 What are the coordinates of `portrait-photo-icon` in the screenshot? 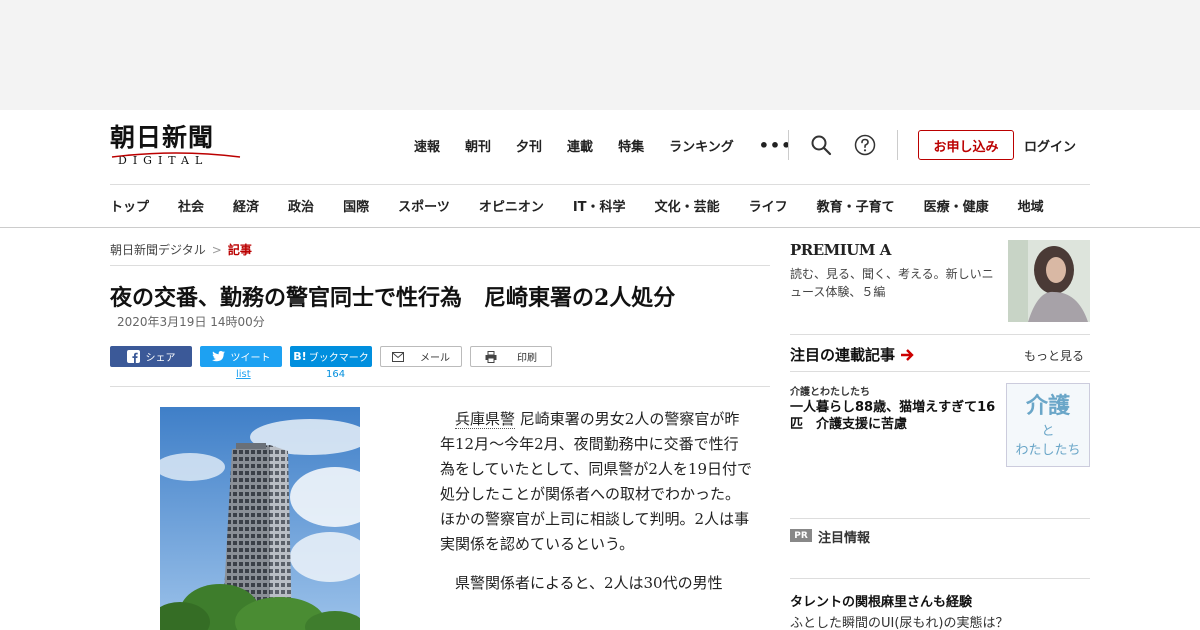 It's located at (1049, 281).